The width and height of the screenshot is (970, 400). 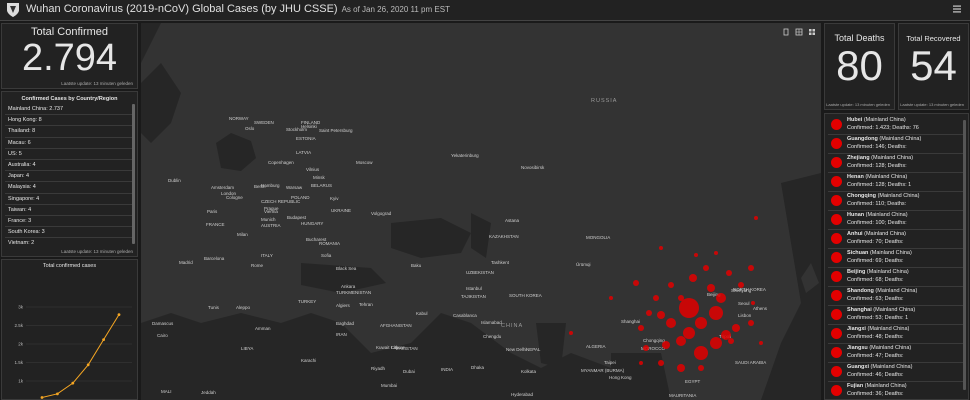 I want to click on country-list-item: South Korea: 3, so click(x=69, y=233).